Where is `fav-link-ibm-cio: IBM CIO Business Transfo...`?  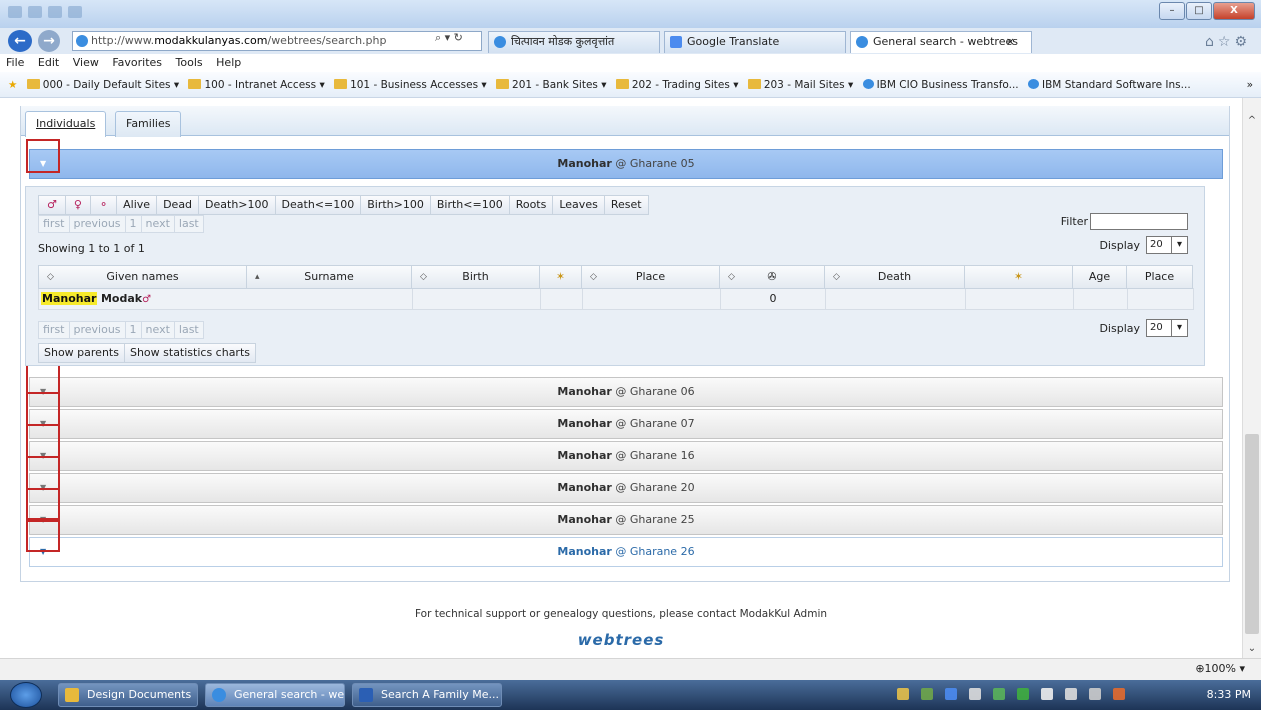
fav-link-ibm-cio: IBM CIO Business Transfo... is located at coordinates (940, 84).